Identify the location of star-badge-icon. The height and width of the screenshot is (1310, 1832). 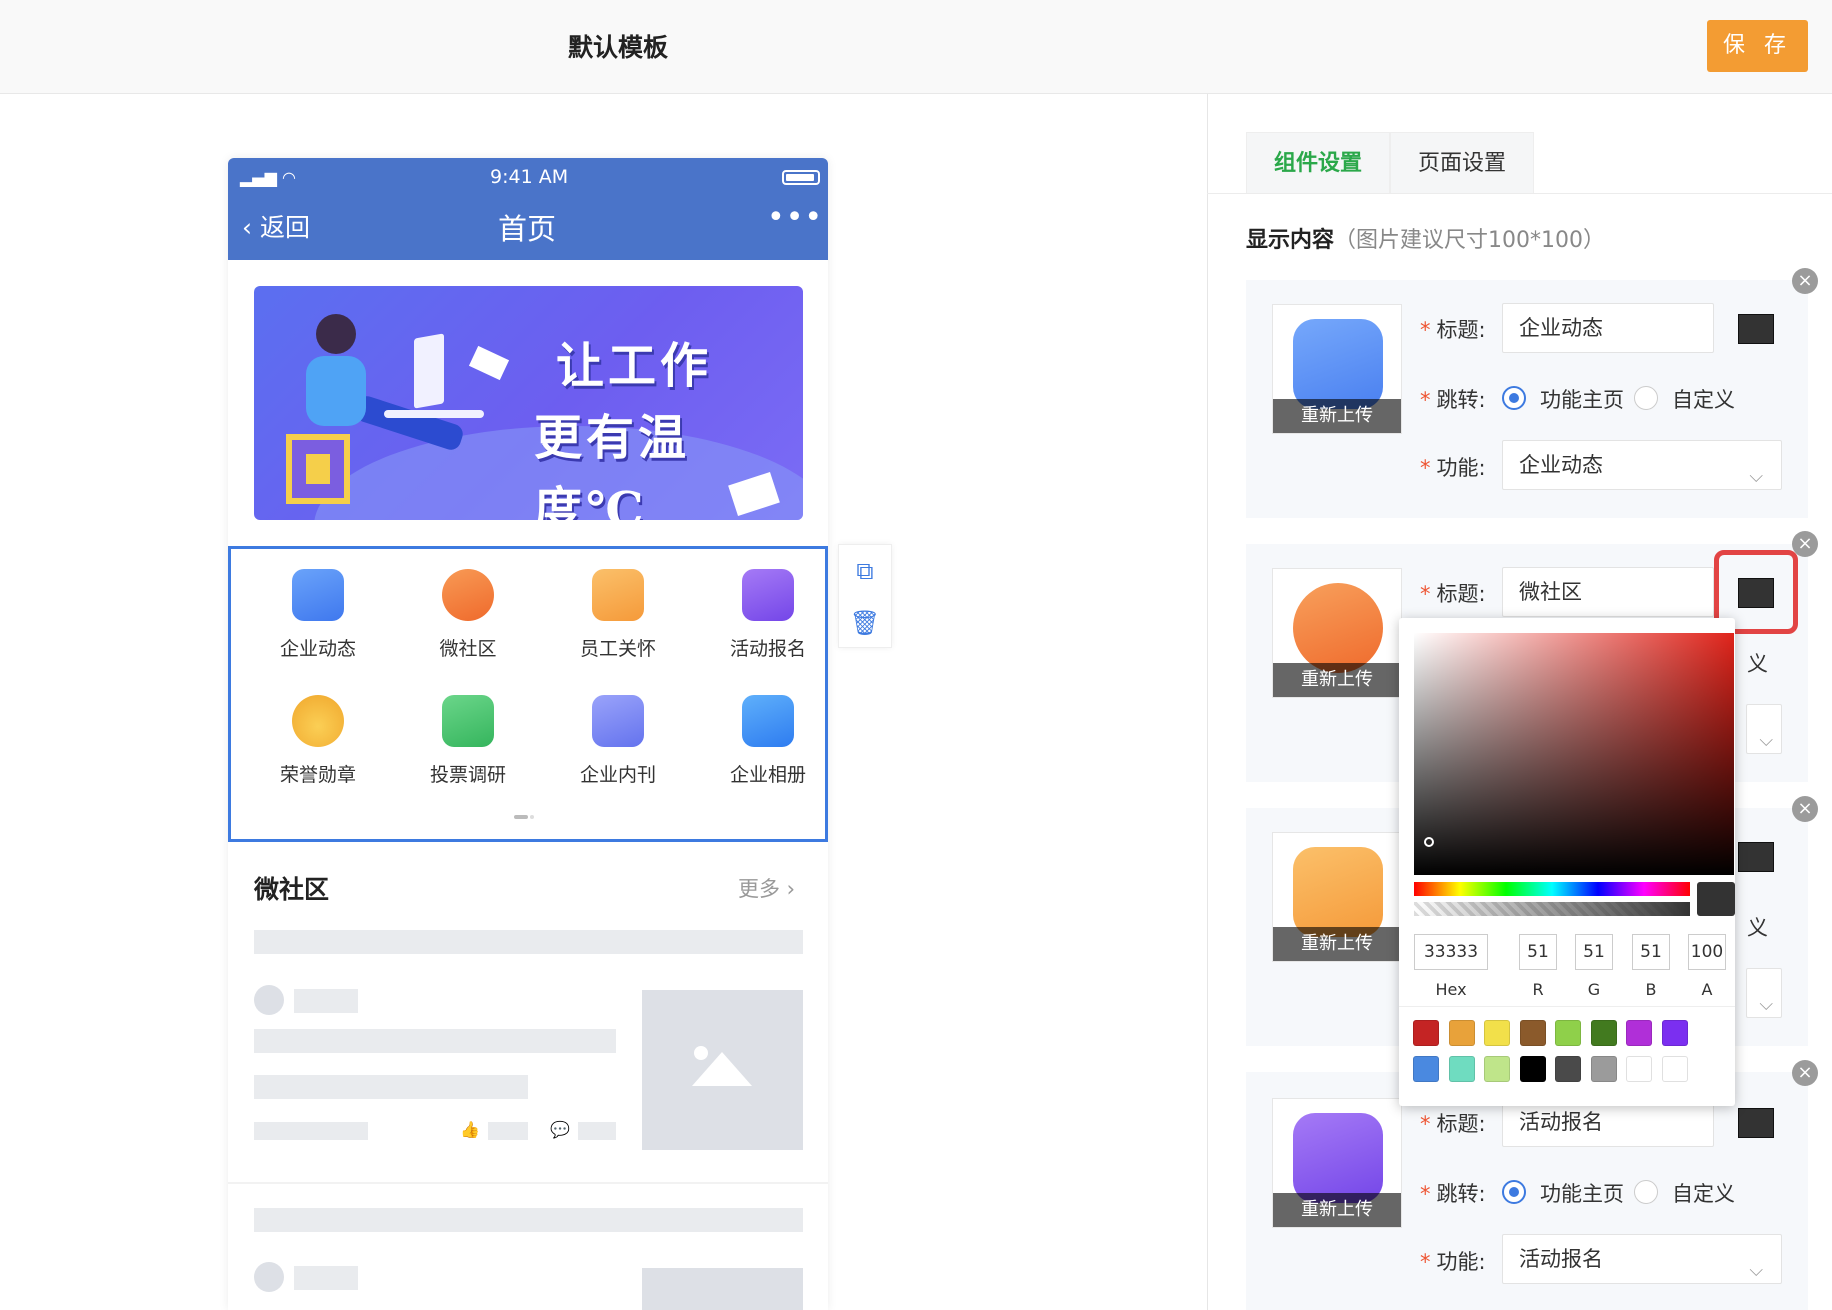
(1338, 1158).